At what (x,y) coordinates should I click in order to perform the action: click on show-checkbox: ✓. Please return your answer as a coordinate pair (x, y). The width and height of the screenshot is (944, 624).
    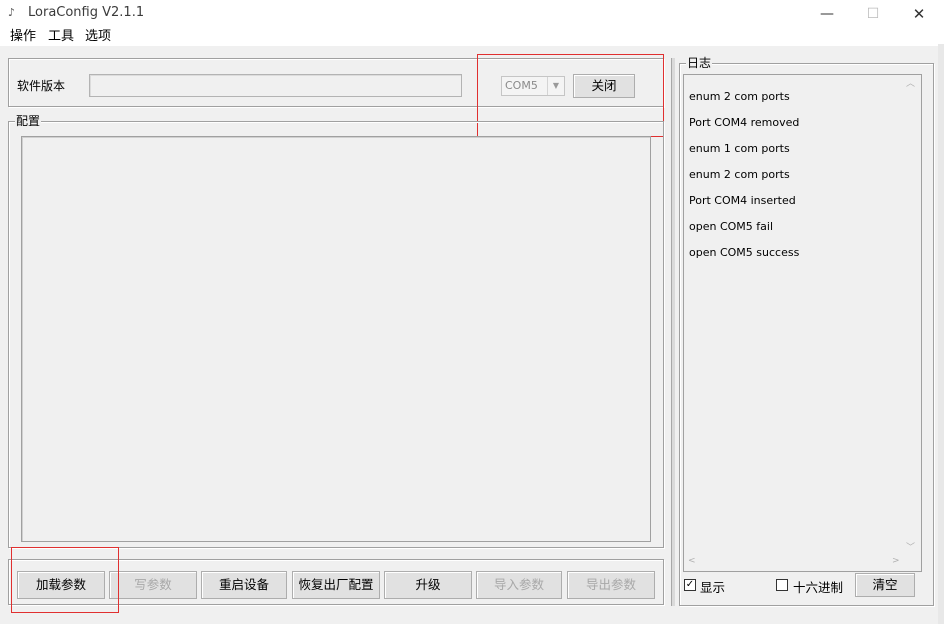
    Looking at the image, I should click on (690, 585).